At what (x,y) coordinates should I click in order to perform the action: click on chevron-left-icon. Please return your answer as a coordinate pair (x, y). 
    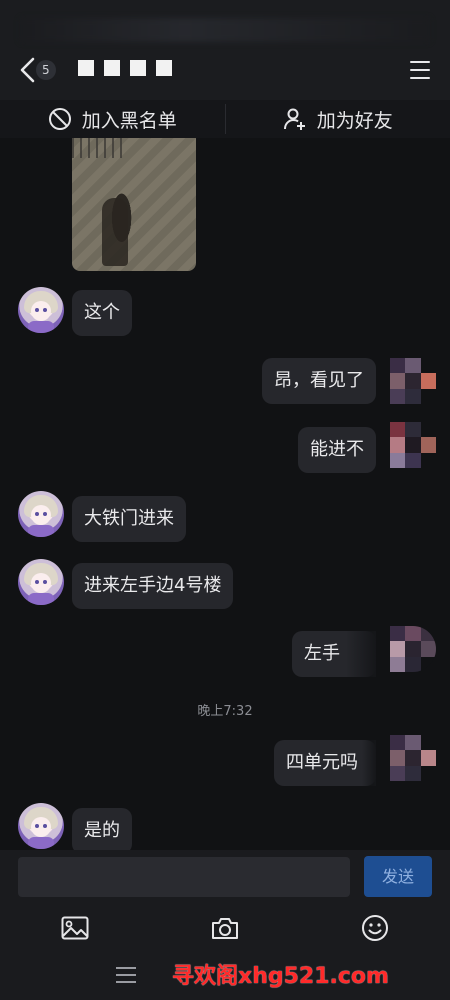
    Looking at the image, I should click on (27, 70).